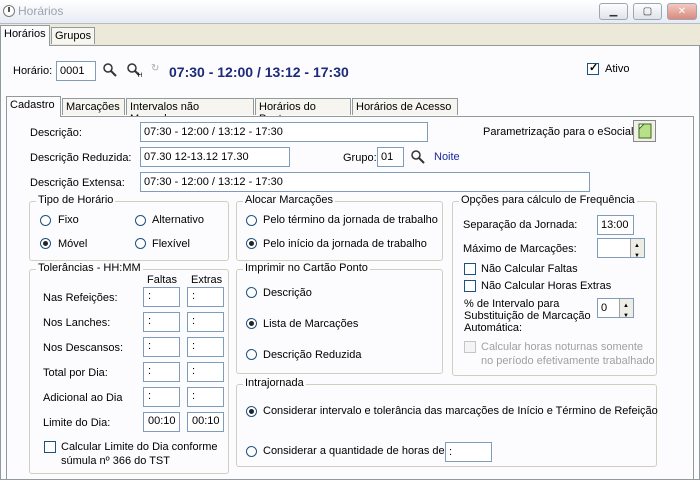  I want to click on tab-cadastro: Cadastro, so click(33, 106).